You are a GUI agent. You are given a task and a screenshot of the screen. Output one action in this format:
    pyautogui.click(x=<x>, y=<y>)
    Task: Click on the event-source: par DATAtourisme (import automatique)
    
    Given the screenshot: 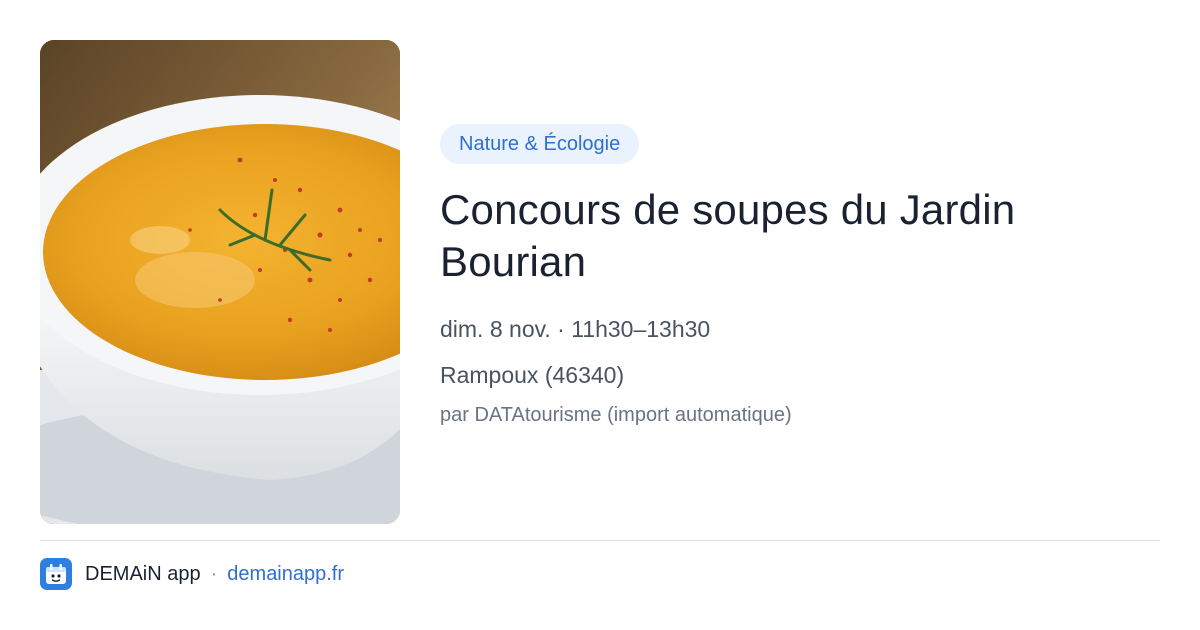 What is the action you would take?
    pyautogui.click(x=616, y=415)
    